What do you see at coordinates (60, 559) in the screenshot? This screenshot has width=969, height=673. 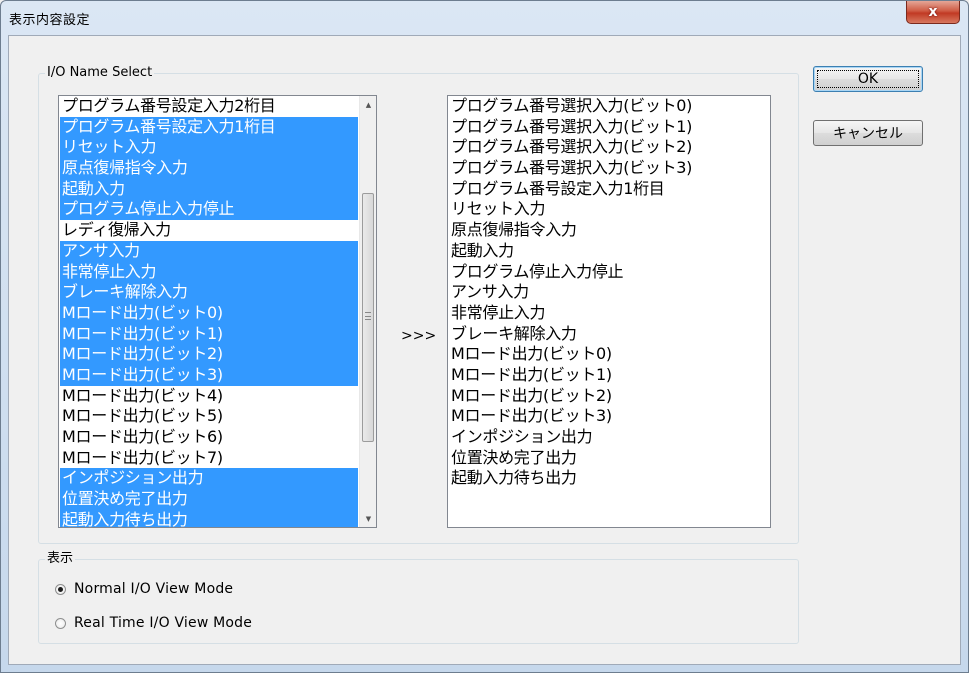 I see `display-mode-label: 表示` at bounding box center [60, 559].